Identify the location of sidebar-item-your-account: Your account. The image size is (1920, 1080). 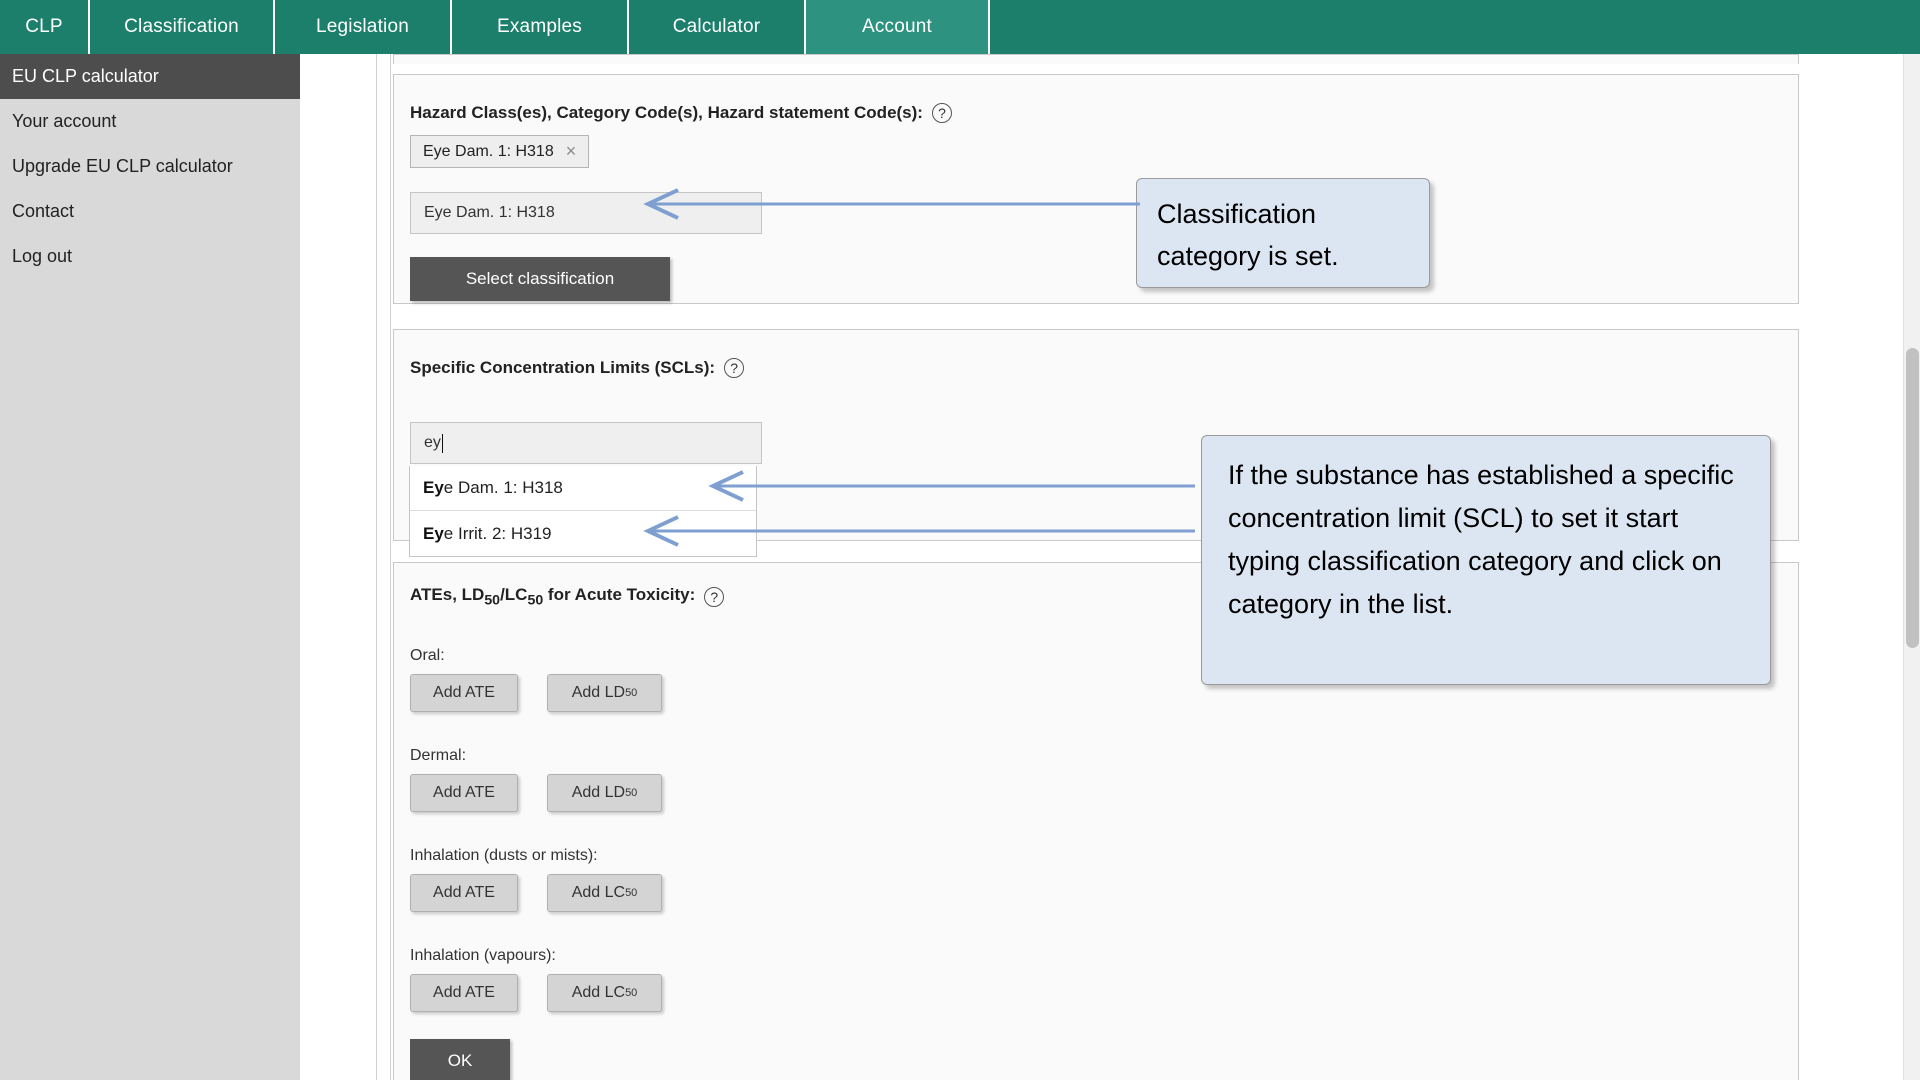
(150, 121).